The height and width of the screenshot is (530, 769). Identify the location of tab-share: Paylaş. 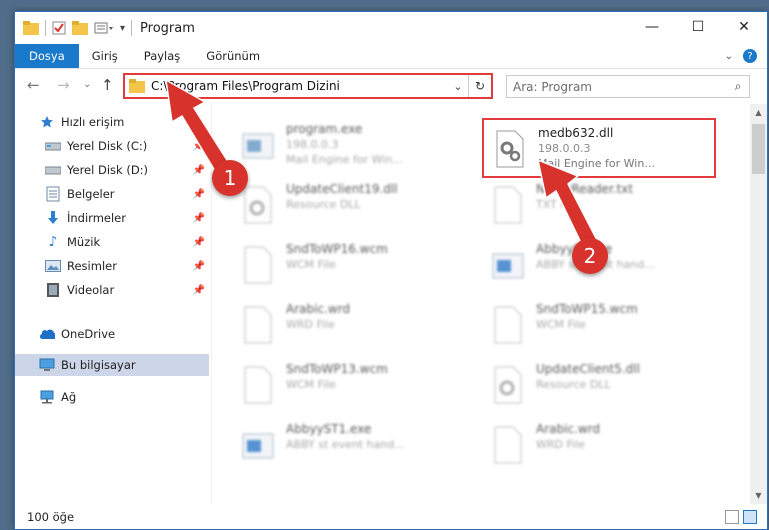
(162, 56).